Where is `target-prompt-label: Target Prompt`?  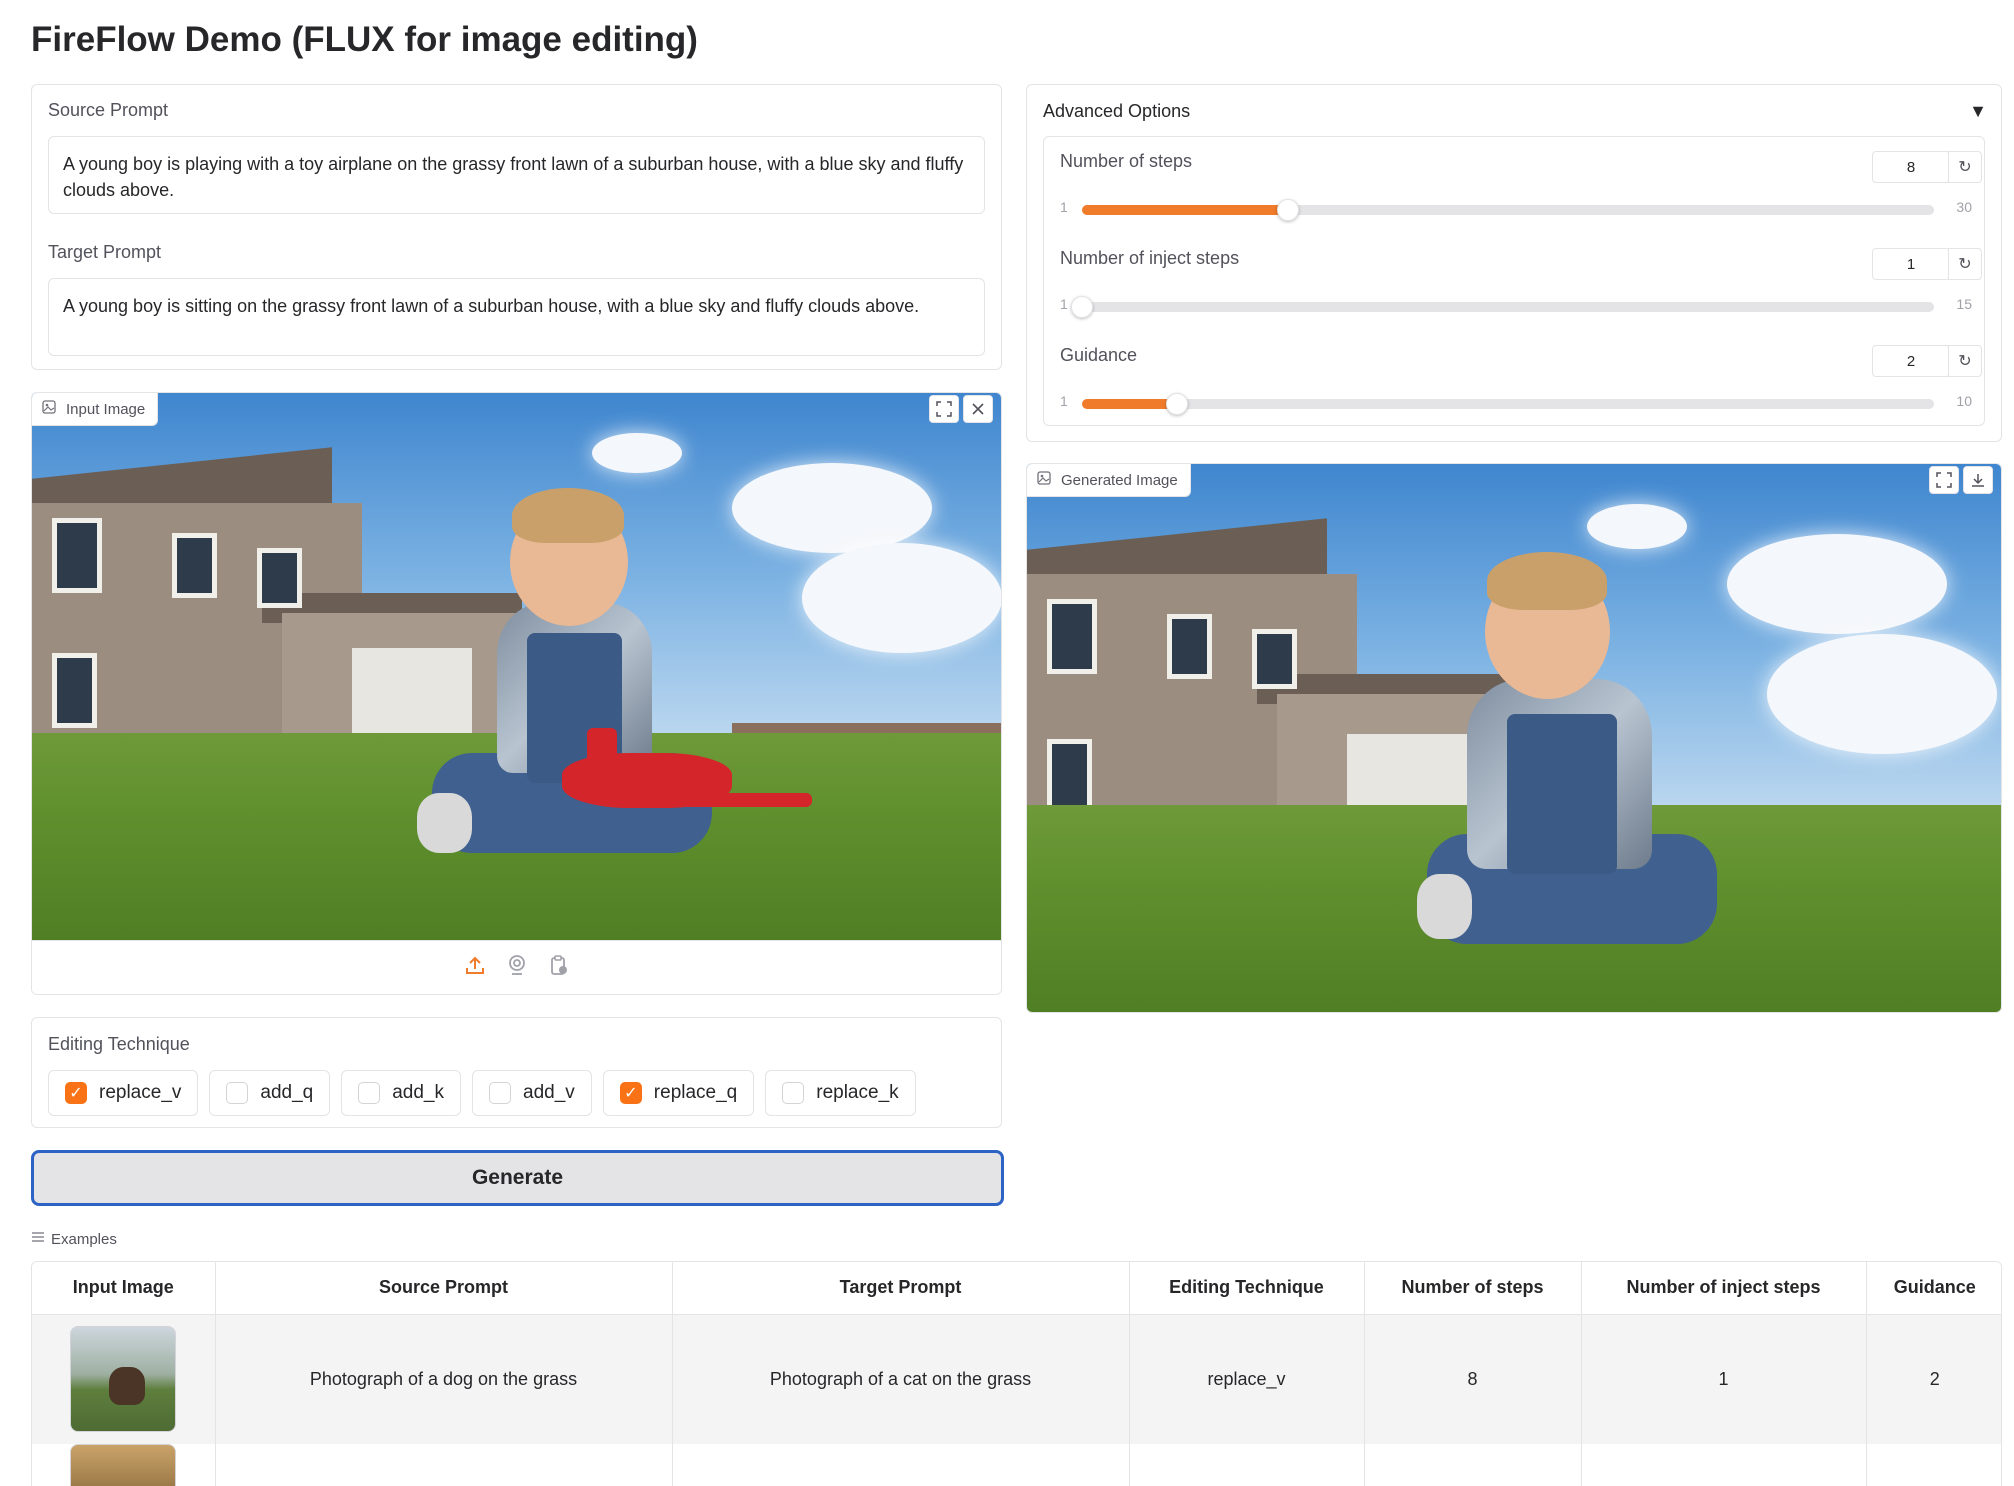 target-prompt-label: Target Prompt is located at coordinates (105, 252).